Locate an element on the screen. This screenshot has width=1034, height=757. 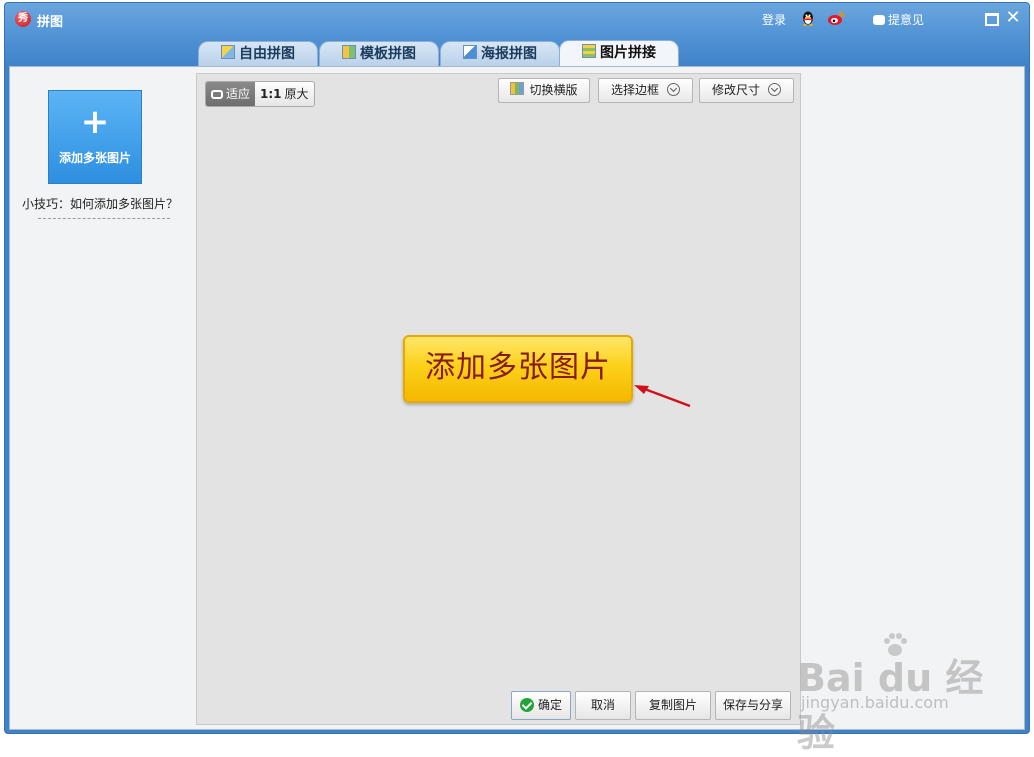
feedback-link: 提意见 is located at coordinates (898, 19).